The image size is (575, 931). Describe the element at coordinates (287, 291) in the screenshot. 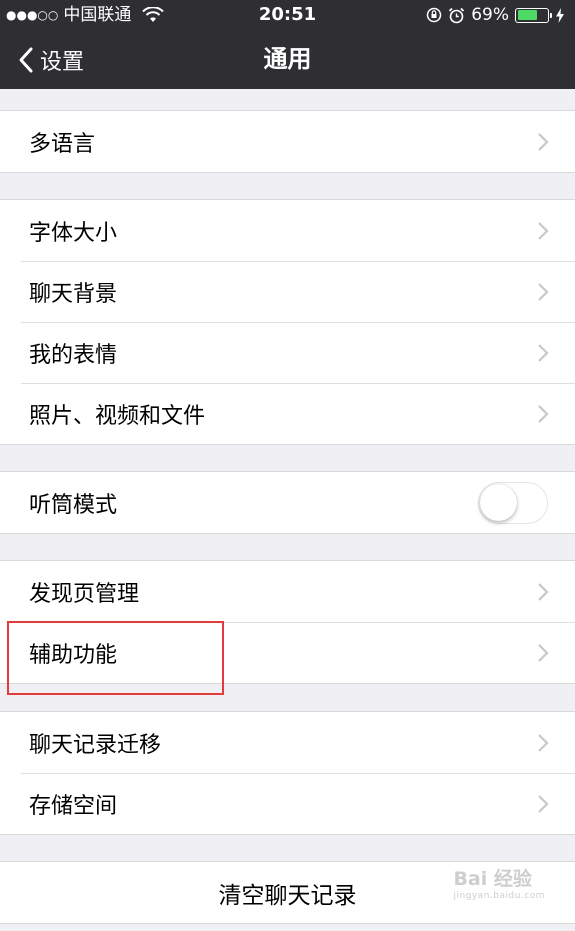

I see `settings-row-chat-background: 聊天背景` at that location.